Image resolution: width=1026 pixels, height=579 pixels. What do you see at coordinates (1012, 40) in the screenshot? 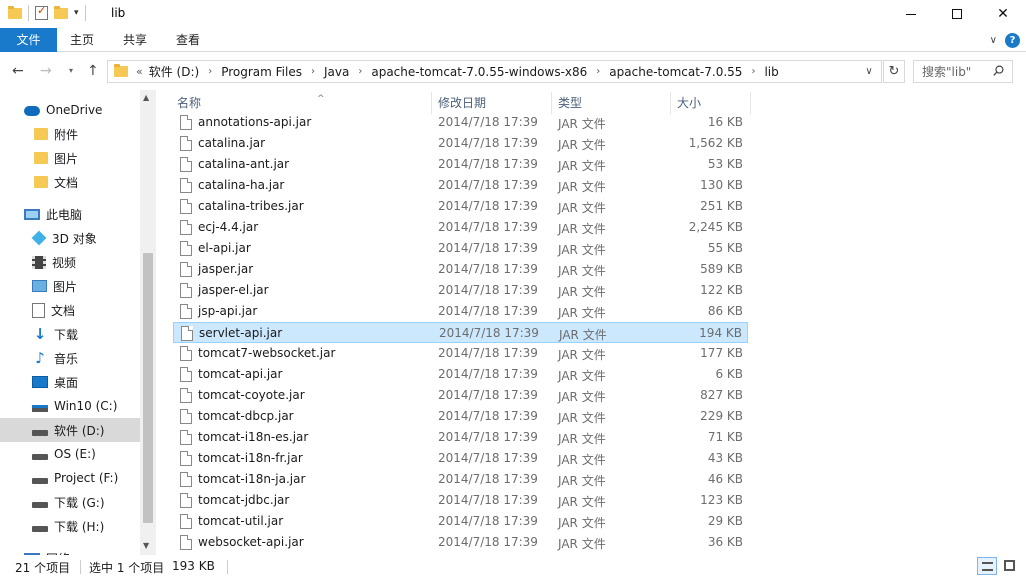
I see `help-icon: ?` at bounding box center [1012, 40].